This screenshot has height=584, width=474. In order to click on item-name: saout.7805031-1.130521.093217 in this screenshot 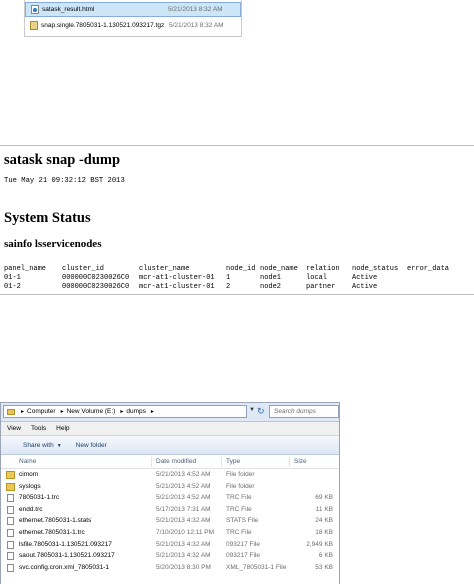, I will do `click(67, 556)`.